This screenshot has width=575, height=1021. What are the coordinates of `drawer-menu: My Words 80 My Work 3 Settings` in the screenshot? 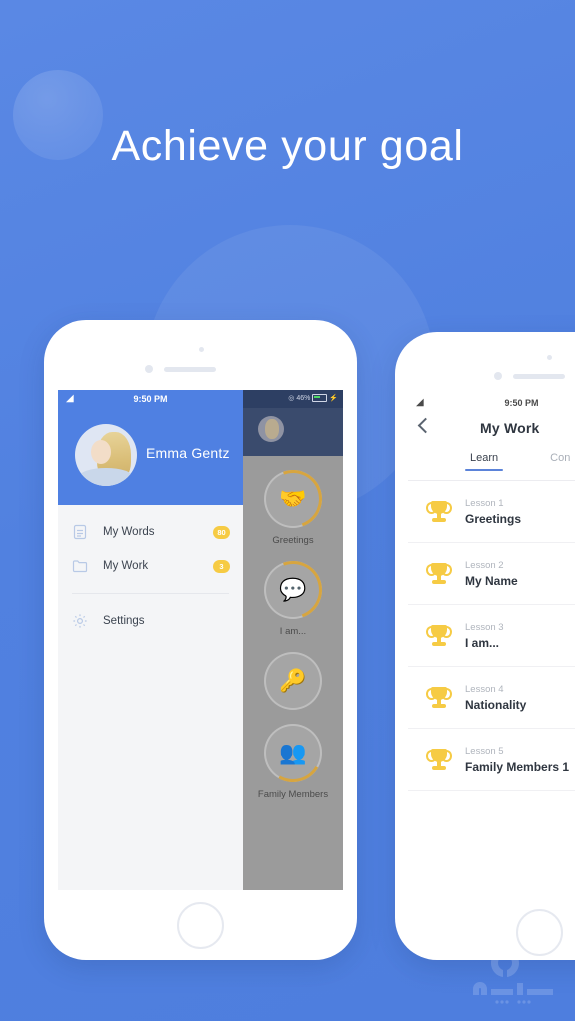 It's located at (150, 571).